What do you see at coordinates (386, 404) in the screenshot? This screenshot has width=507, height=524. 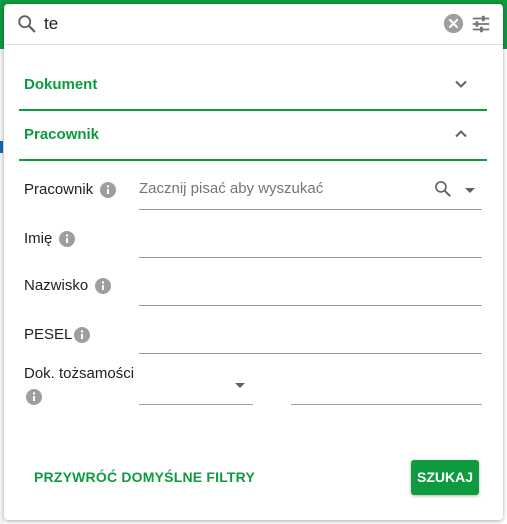 I see `id-document-number-input` at bounding box center [386, 404].